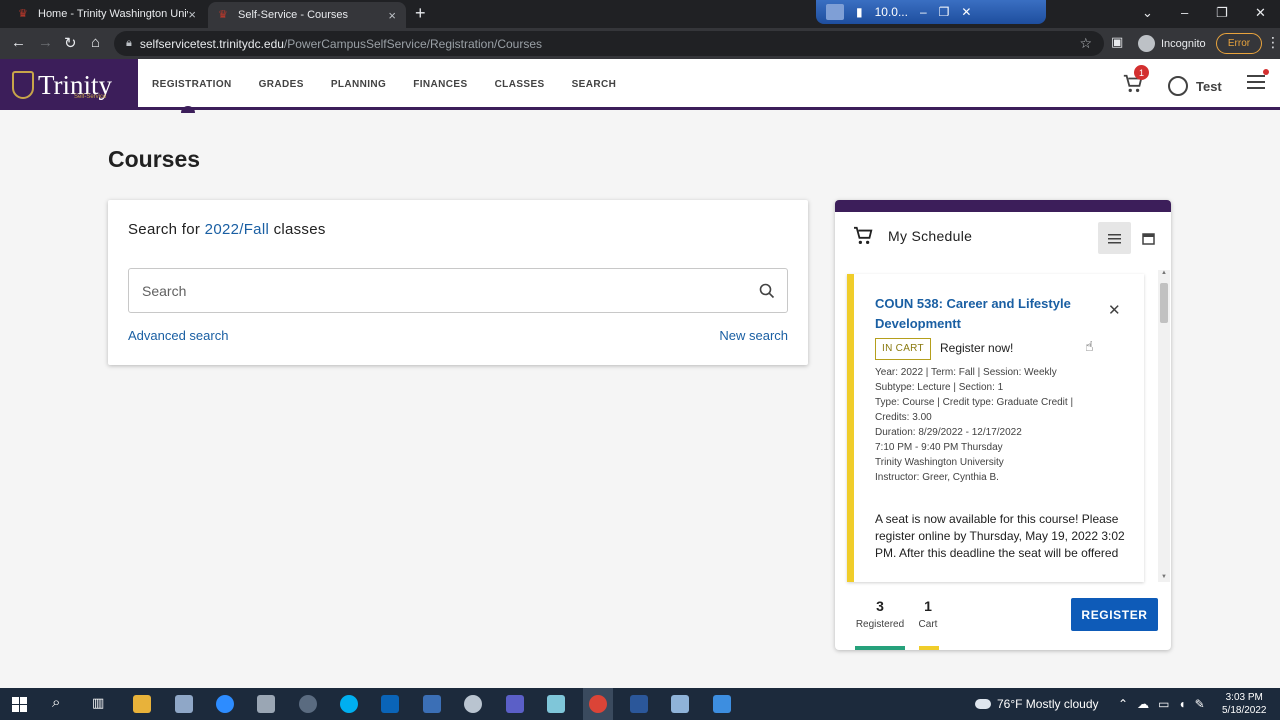  Describe the element at coordinates (939, 462) in the screenshot. I see `detail-line: Trinity Washington University` at that location.